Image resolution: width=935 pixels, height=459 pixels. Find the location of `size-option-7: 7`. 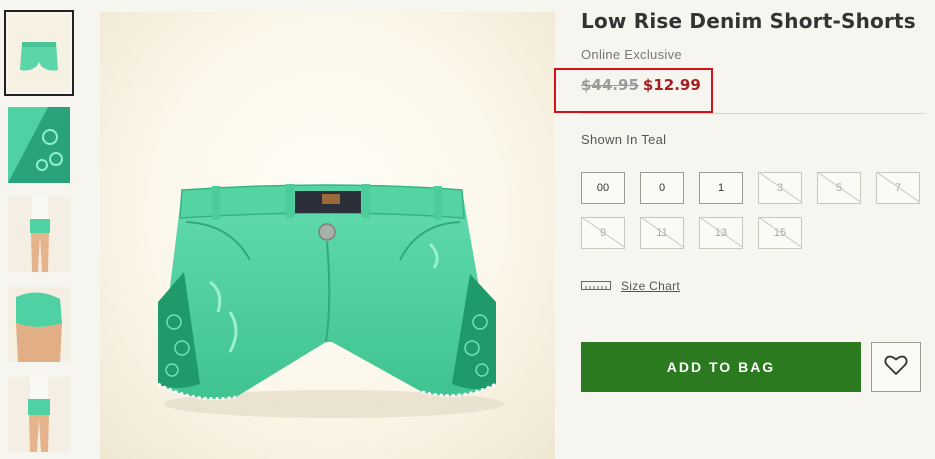

size-option-7: 7 is located at coordinates (898, 188).